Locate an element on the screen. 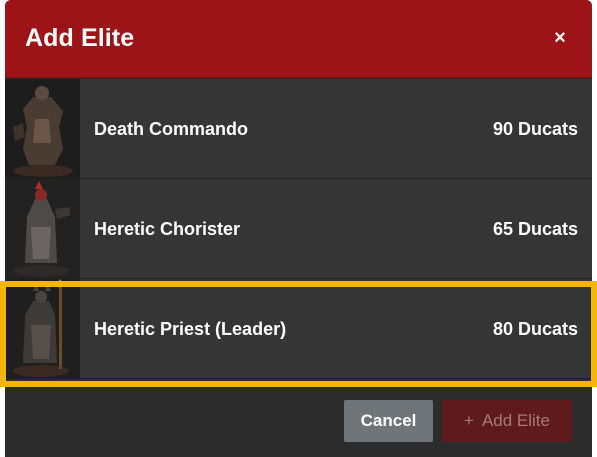 Image resolution: width=597 pixels, height=457 pixels. elite-name: Heretic Priest (Leader) is located at coordinates (190, 329).